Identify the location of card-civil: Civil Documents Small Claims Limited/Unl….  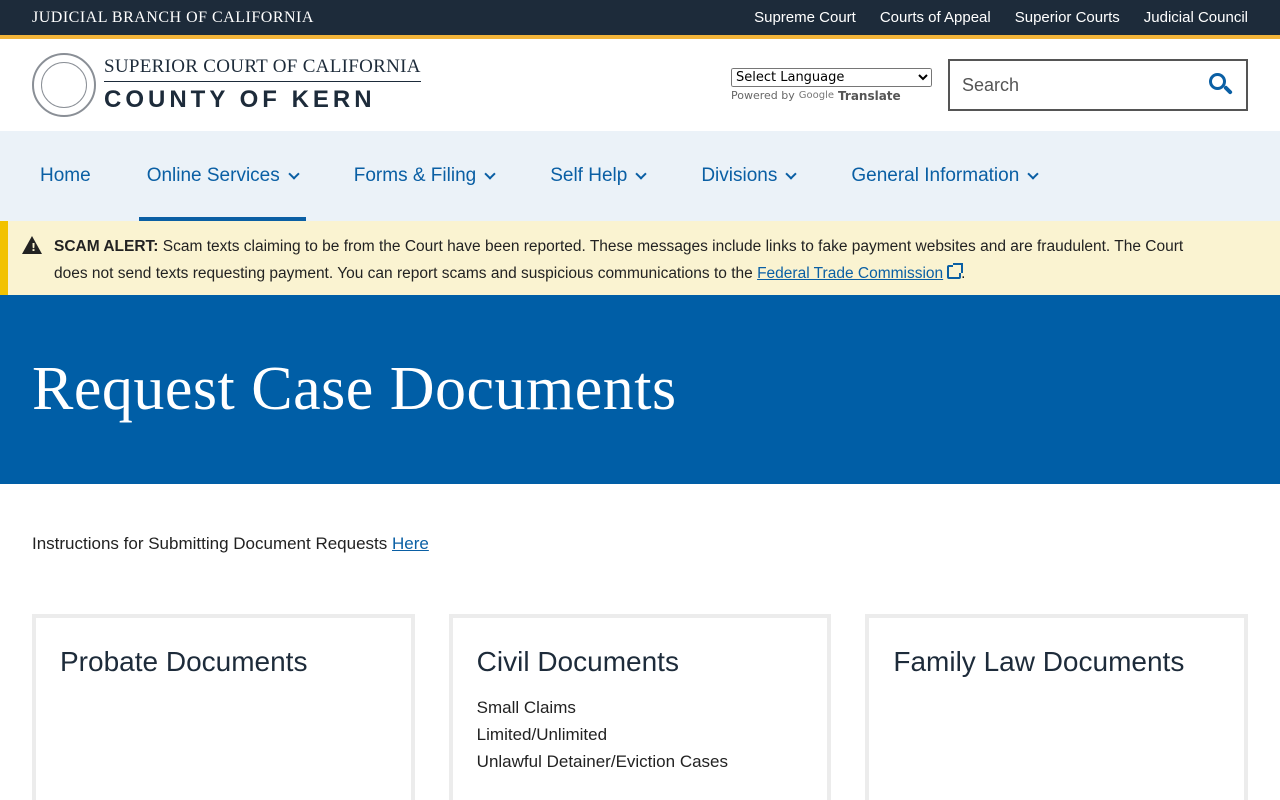
(640, 707).